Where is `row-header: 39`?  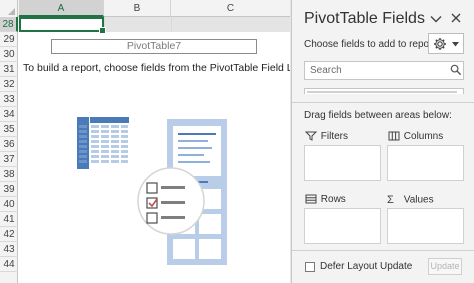
row-header: 39 is located at coordinates (9, 189).